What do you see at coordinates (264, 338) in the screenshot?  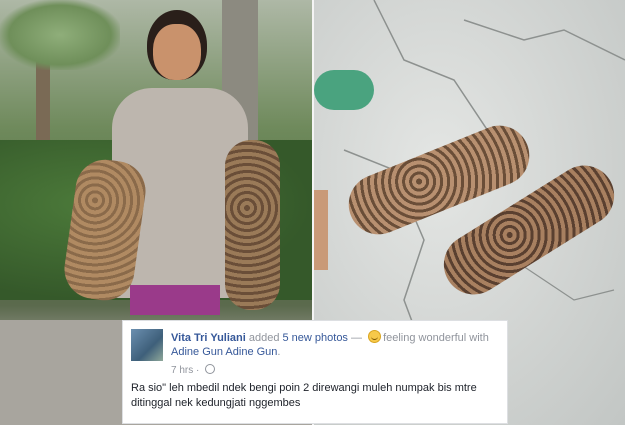 I see `post-action: added` at bounding box center [264, 338].